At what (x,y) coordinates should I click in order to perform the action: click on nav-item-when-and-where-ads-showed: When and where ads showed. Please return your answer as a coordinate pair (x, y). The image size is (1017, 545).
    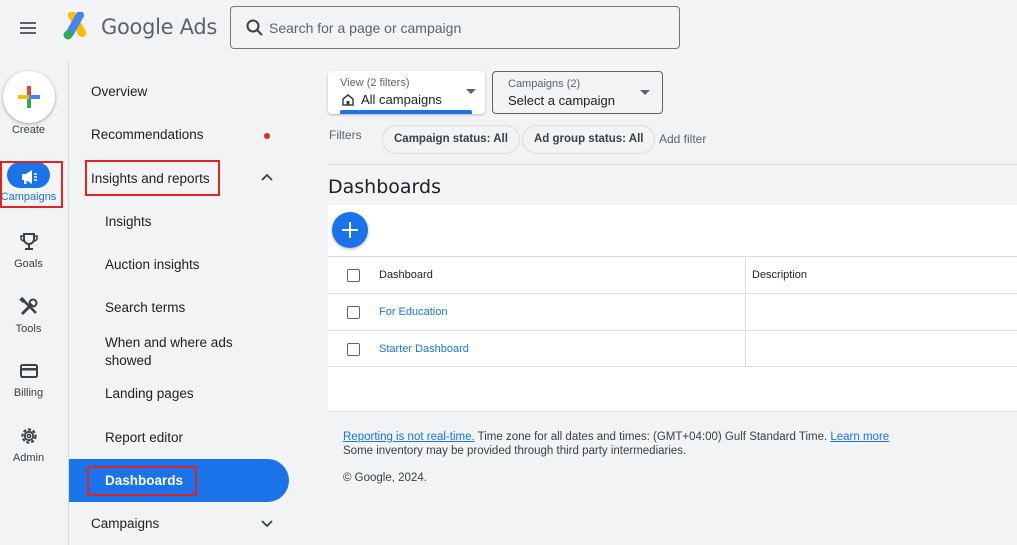
    Looking at the image, I should click on (179, 350).